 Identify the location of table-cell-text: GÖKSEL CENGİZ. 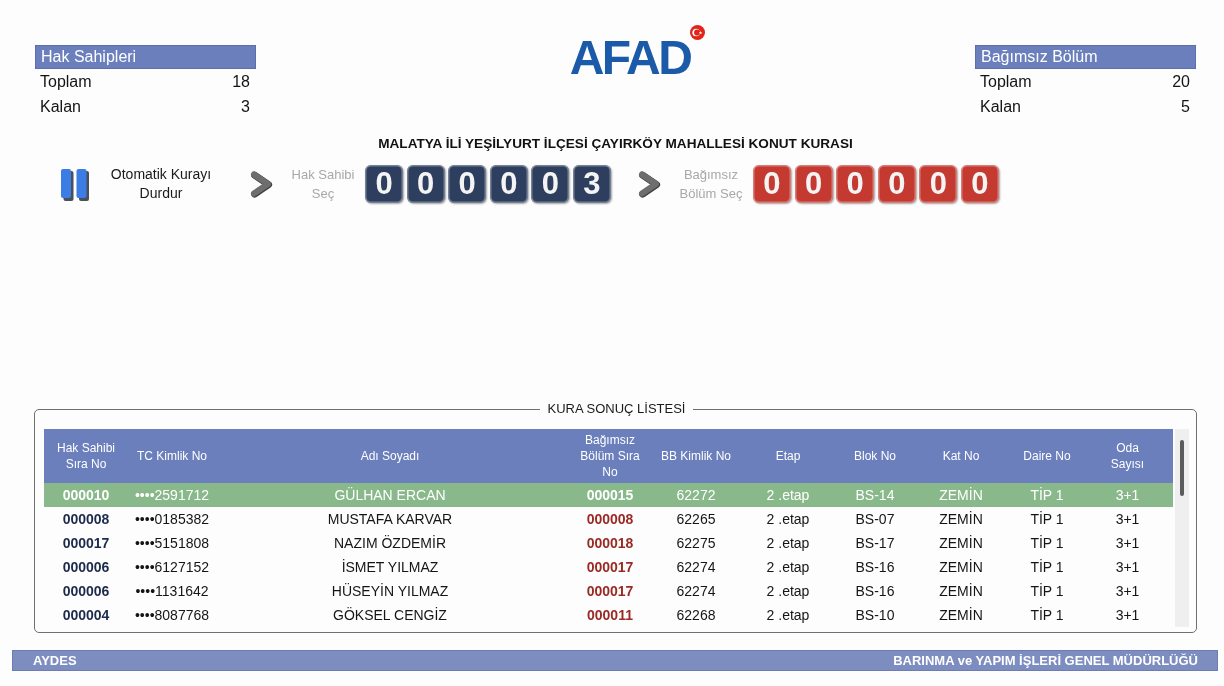
(390, 615).